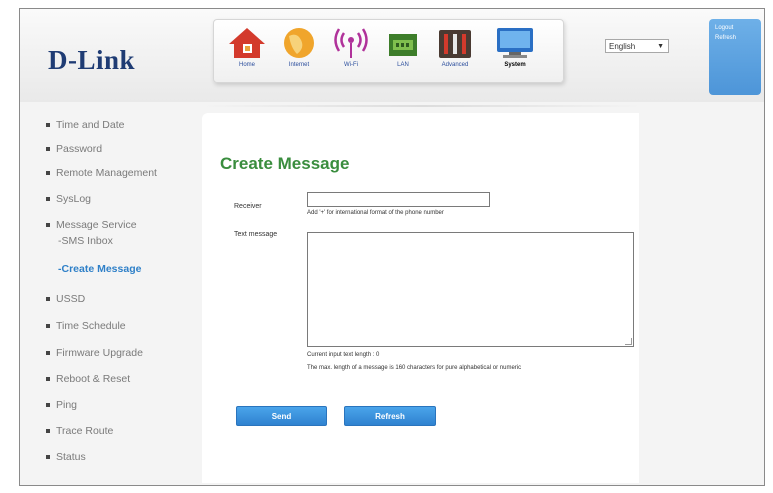 The height and width of the screenshot is (493, 773). I want to click on sidebar-item-label: Firmware Upgrade, so click(99, 353).